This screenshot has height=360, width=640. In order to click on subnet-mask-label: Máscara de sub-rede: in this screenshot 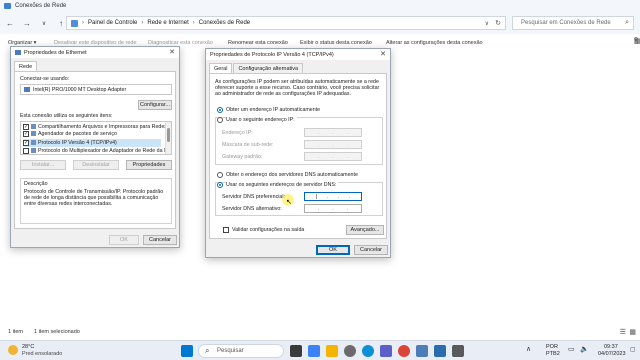, I will do `click(248, 145)`.